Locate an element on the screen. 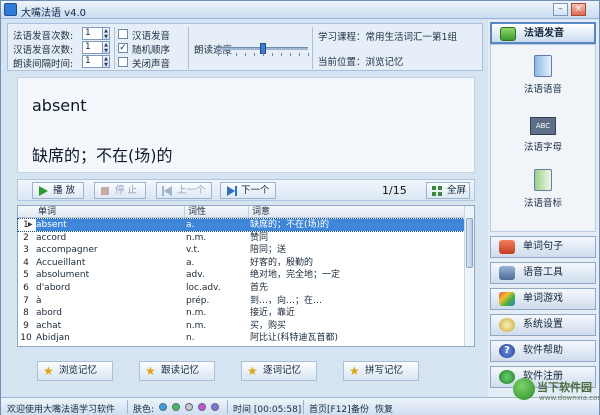 This screenshot has height=415, width=600. row-pos: n.m. is located at coordinates (196, 325).